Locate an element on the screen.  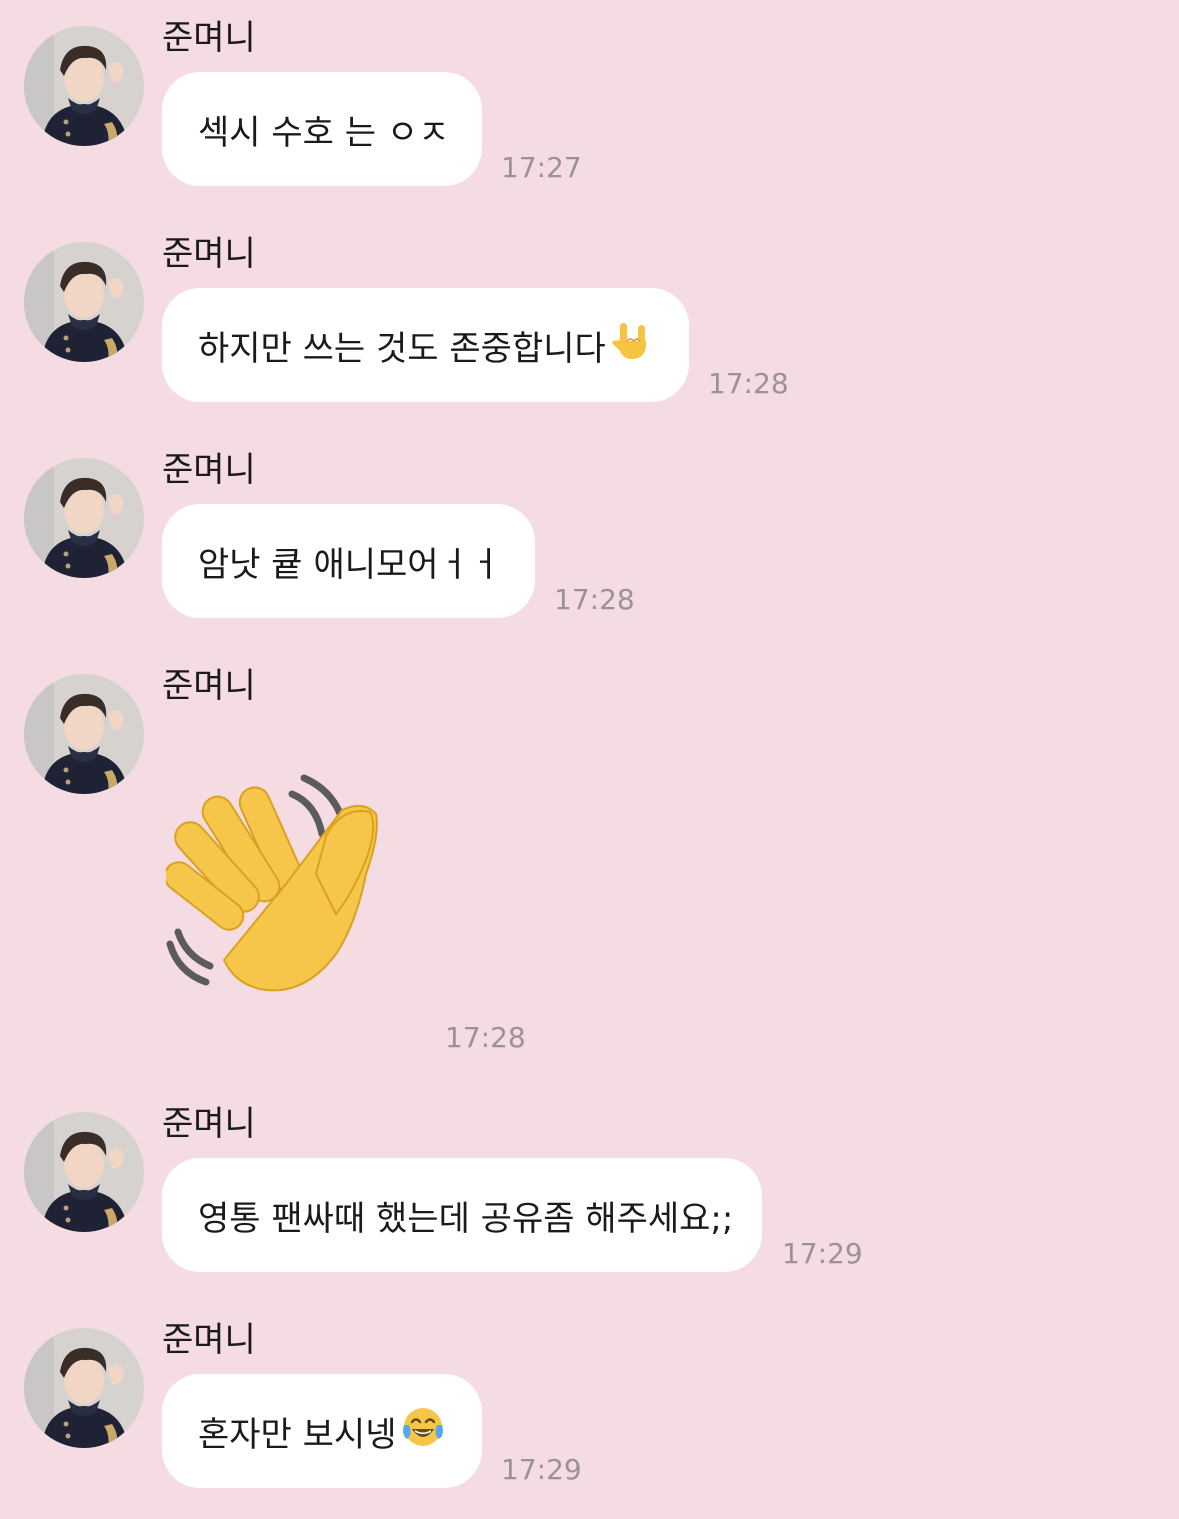
message-bubble: 혼자만 보시넹 is located at coordinates (322, 1431).